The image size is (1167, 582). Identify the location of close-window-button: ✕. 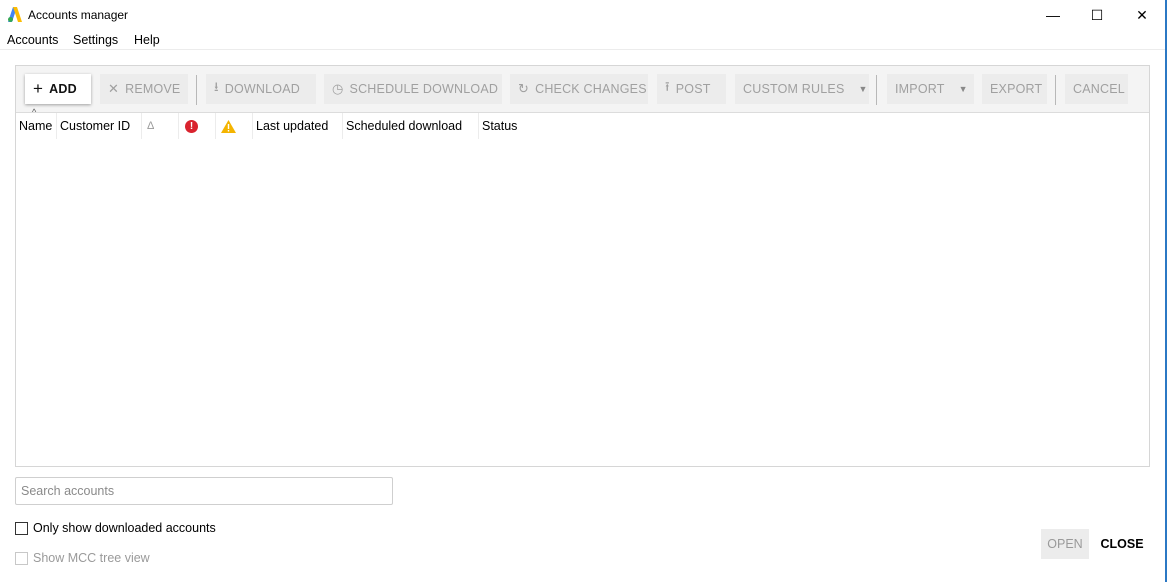
(1142, 15).